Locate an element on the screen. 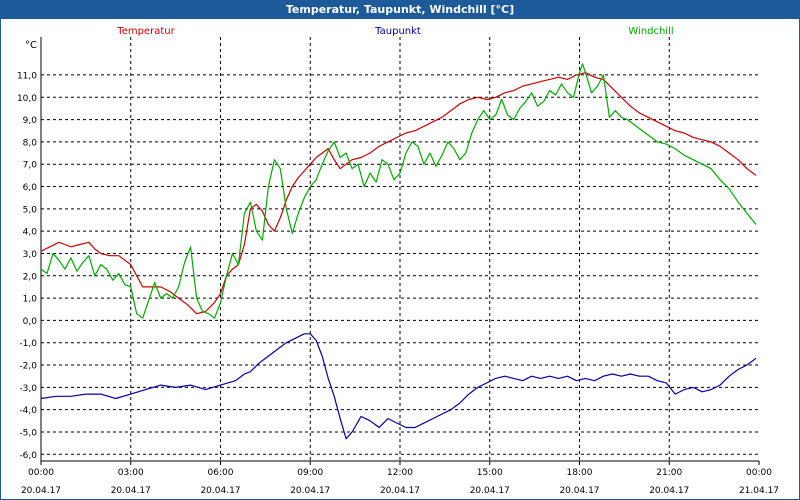  x-tick-date-label: 21.04.17 is located at coordinates (759, 491).